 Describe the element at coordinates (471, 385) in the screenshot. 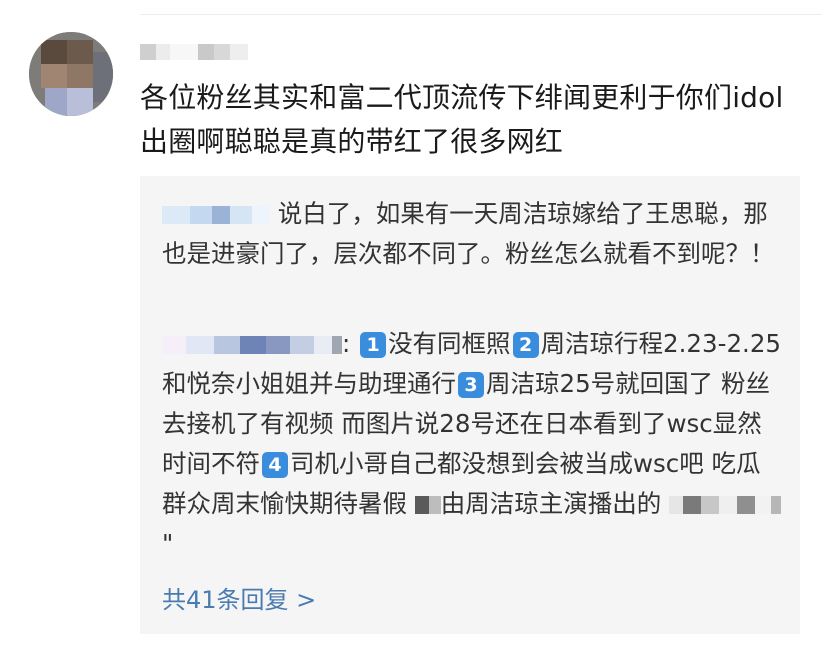

I see `number-3-emoji: 3` at that location.